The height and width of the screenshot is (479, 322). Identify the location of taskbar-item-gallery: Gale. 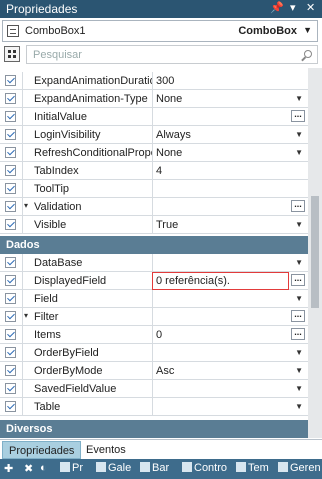
(113, 469).